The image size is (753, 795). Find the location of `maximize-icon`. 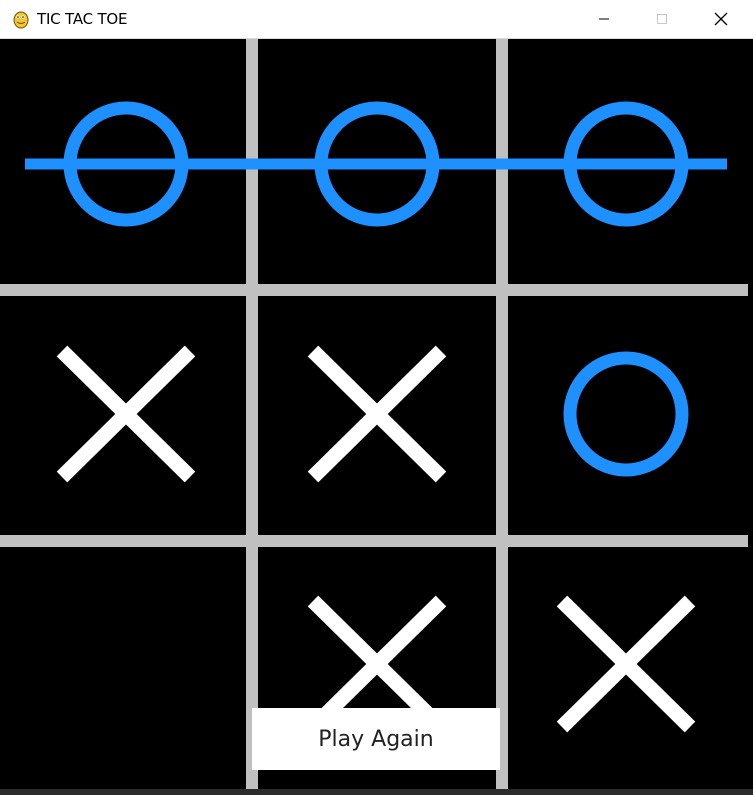

maximize-icon is located at coordinates (662, 19).